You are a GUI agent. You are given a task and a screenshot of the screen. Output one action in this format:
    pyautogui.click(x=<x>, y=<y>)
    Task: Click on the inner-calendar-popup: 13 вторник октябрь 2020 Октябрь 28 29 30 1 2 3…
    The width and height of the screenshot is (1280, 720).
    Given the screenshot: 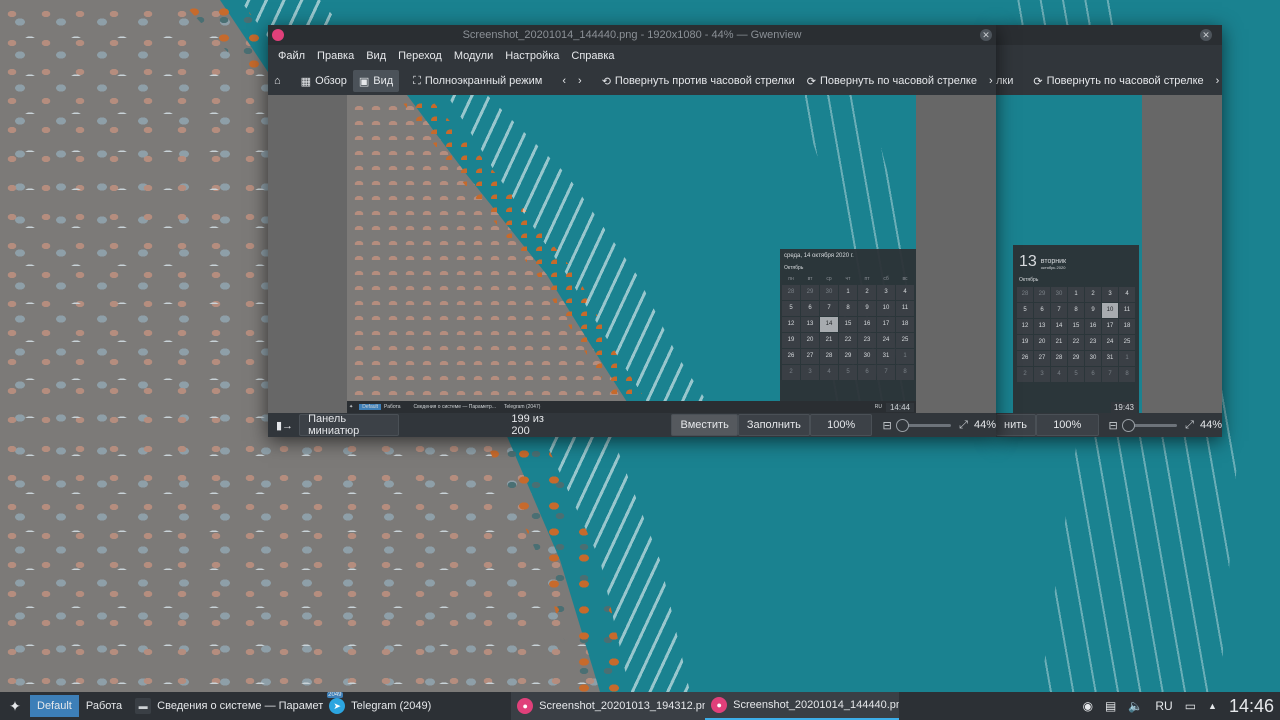 What is the action you would take?
    pyautogui.click(x=1076, y=329)
    